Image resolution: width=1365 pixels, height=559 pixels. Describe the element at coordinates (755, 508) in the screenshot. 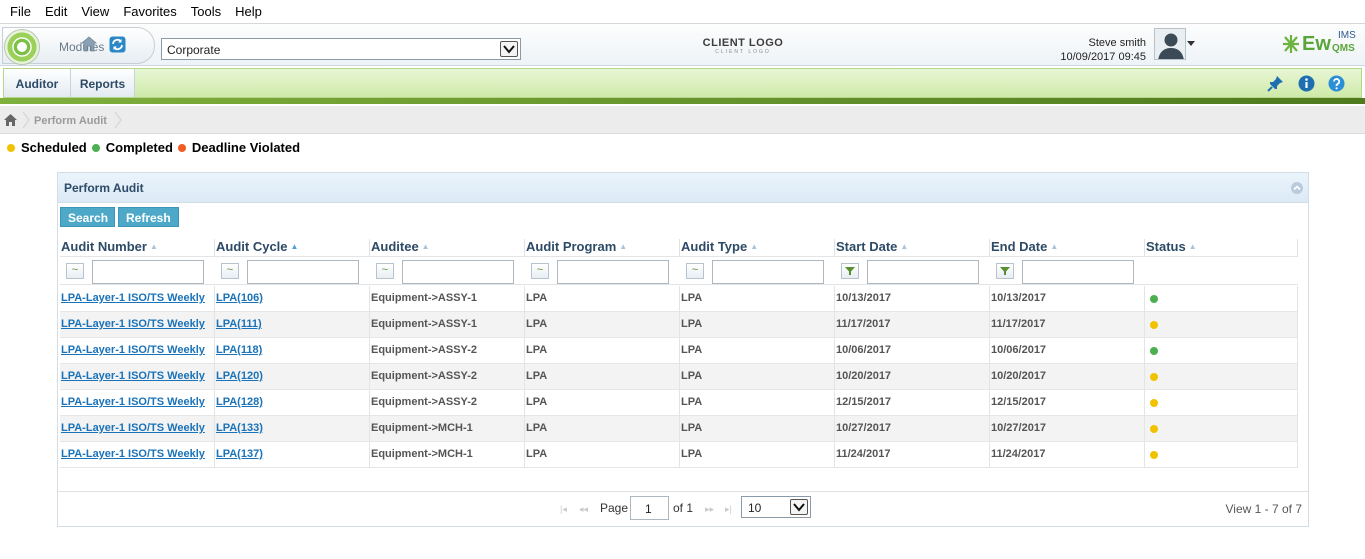

I see `page-size-value: 10` at that location.